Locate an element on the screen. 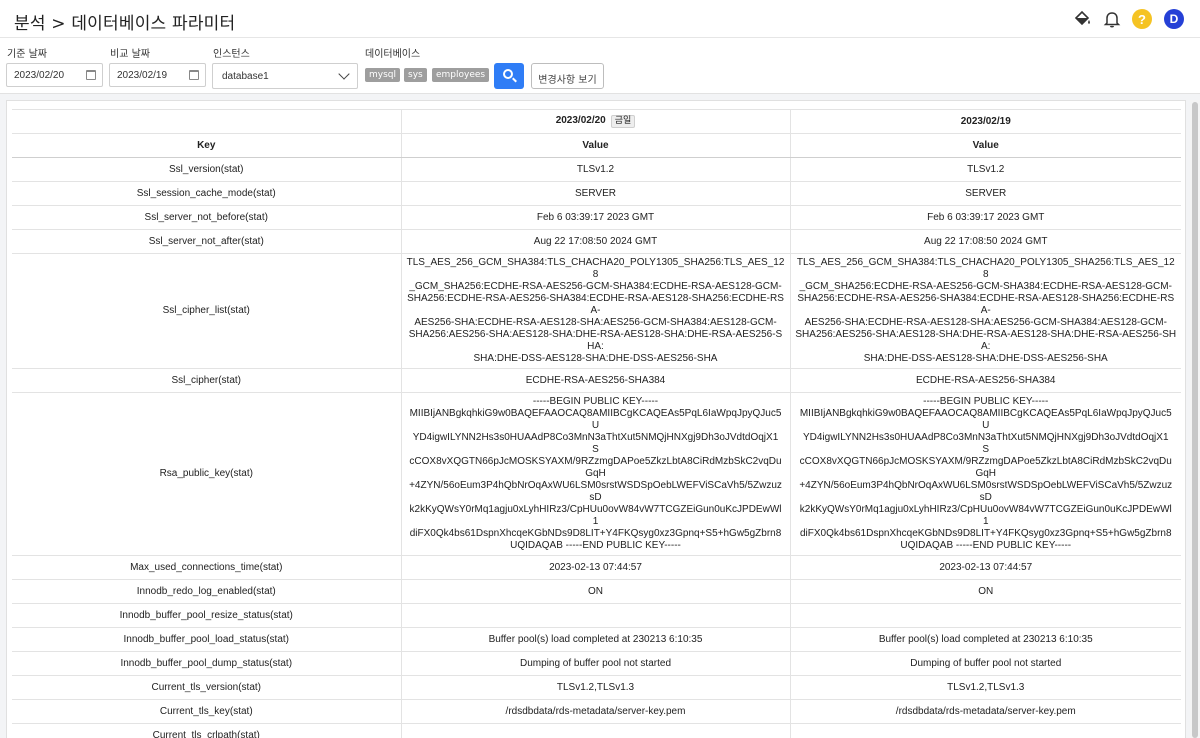  table-row: Current_tls_crlpath(stat) is located at coordinates (596, 730).